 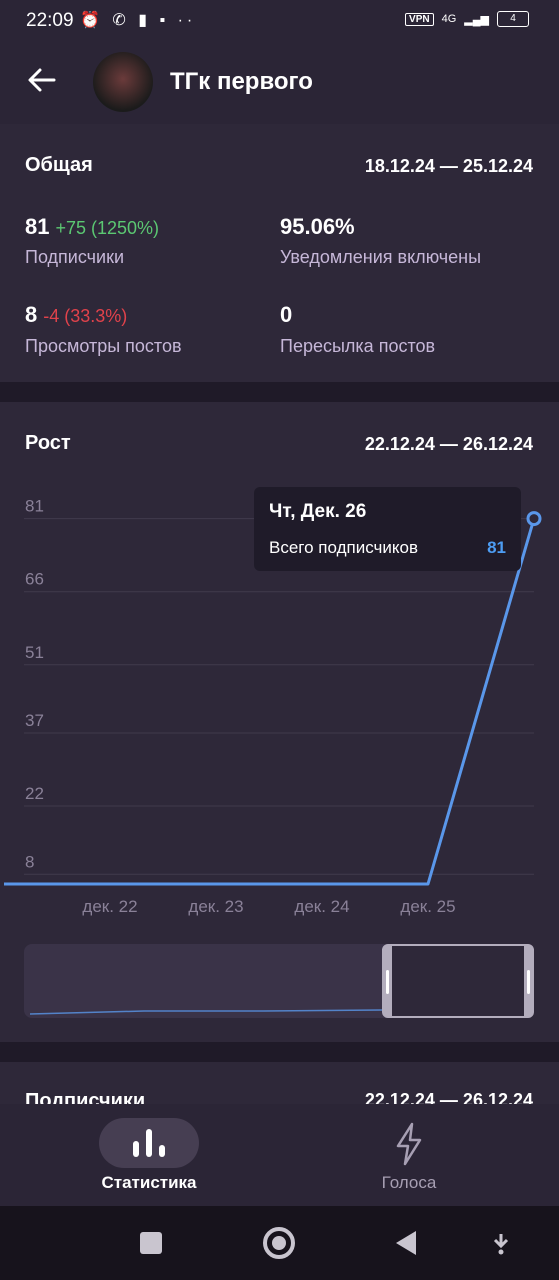 I want to click on x-tick-label: дек. 24, so click(x=321, y=906).